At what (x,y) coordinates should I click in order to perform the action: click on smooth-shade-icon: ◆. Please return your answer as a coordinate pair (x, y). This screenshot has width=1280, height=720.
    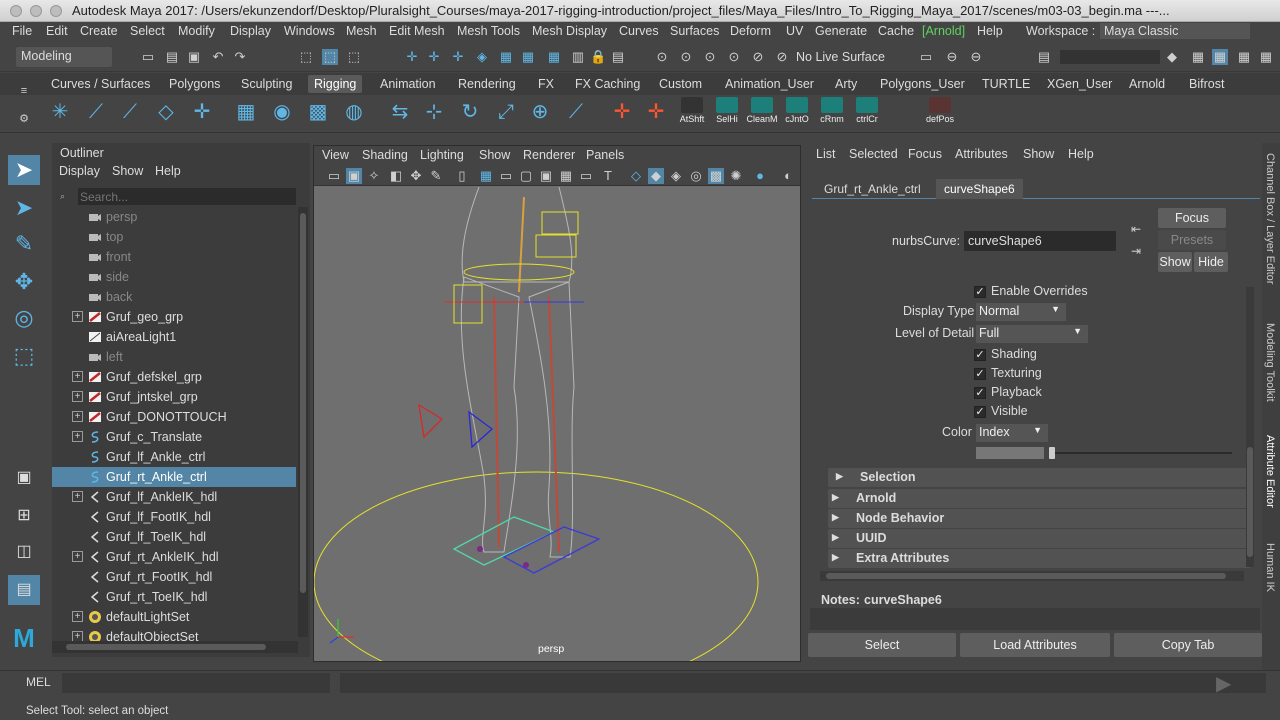
    Looking at the image, I should click on (656, 176).